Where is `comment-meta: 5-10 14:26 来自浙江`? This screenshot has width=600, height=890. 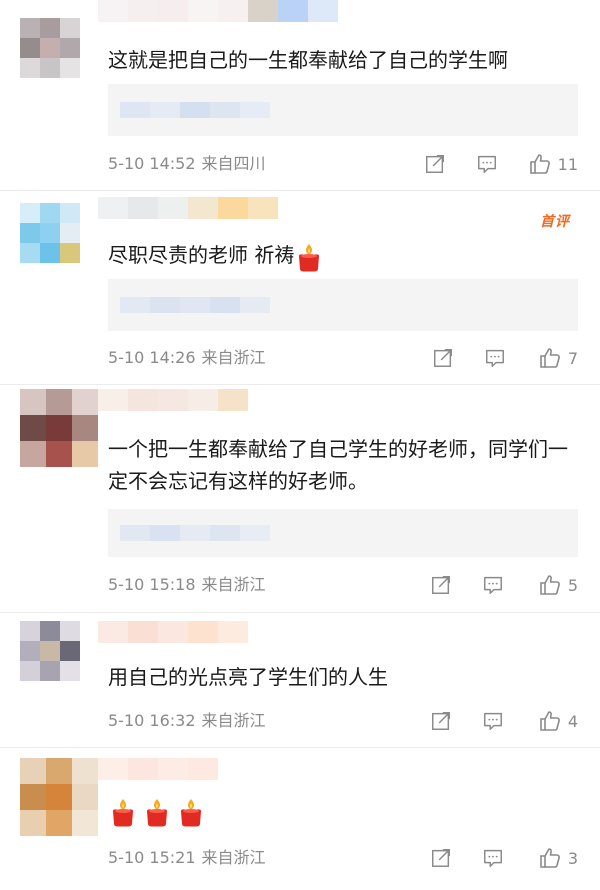
comment-meta: 5-10 14:26 来自浙江 is located at coordinates (187, 358).